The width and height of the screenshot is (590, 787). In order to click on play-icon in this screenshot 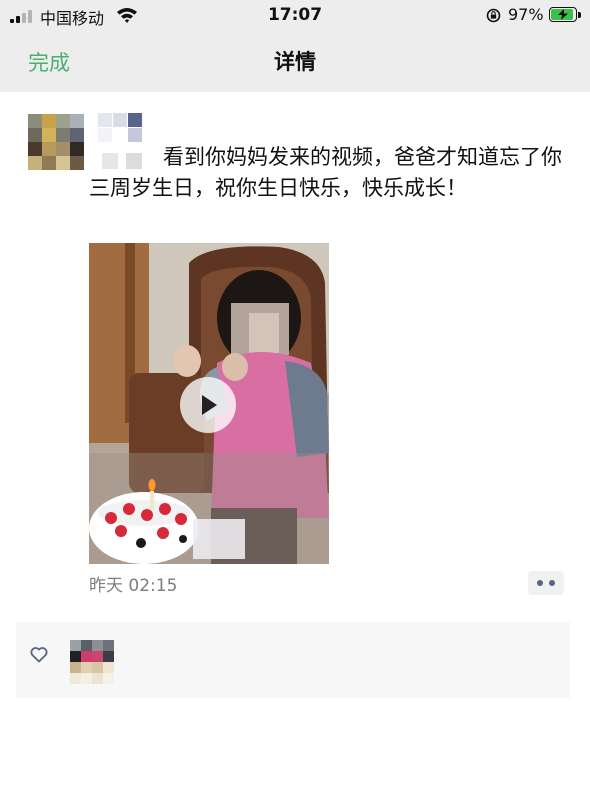, I will do `click(209, 405)`.